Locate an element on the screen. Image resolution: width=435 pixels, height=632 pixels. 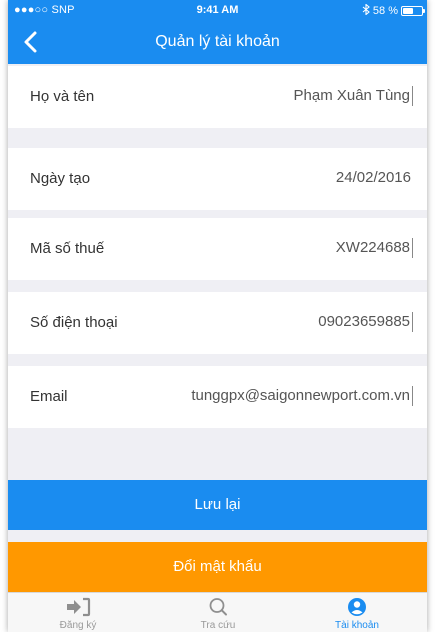
battery-status: 58 % is located at coordinates (393, 10).